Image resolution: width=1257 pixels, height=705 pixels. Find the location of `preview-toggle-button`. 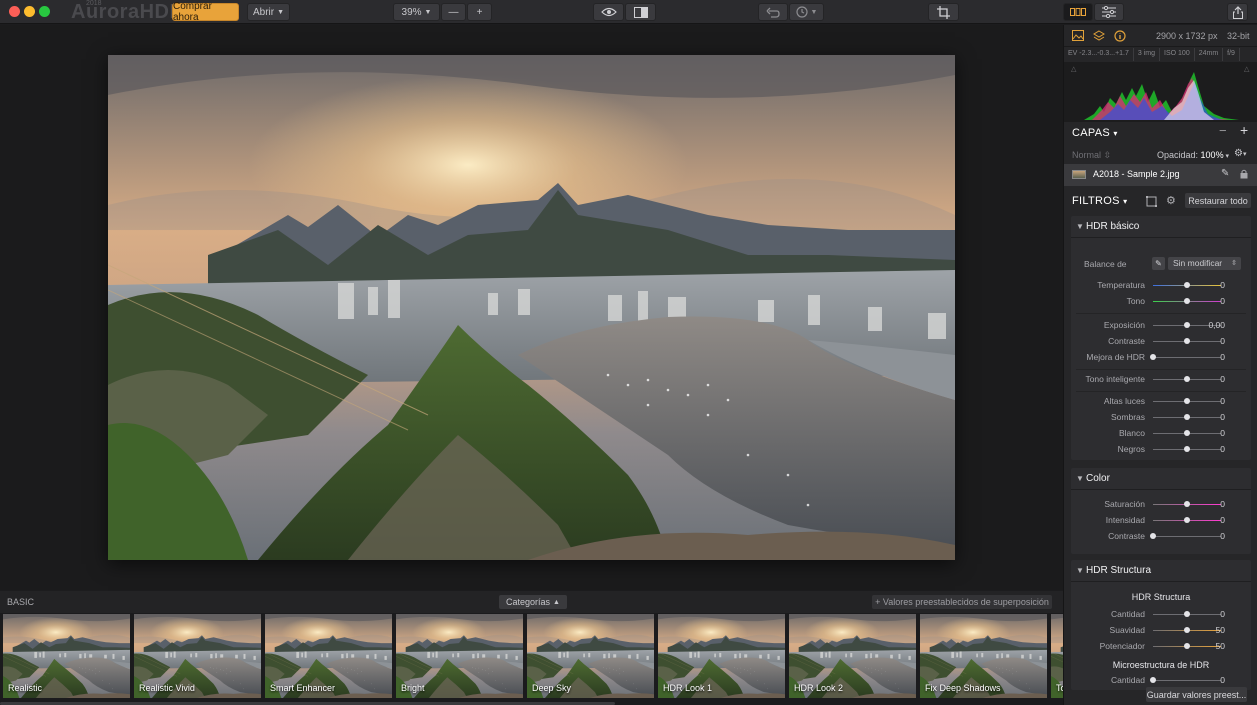

preview-toggle-button is located at coordinates (608, 12).